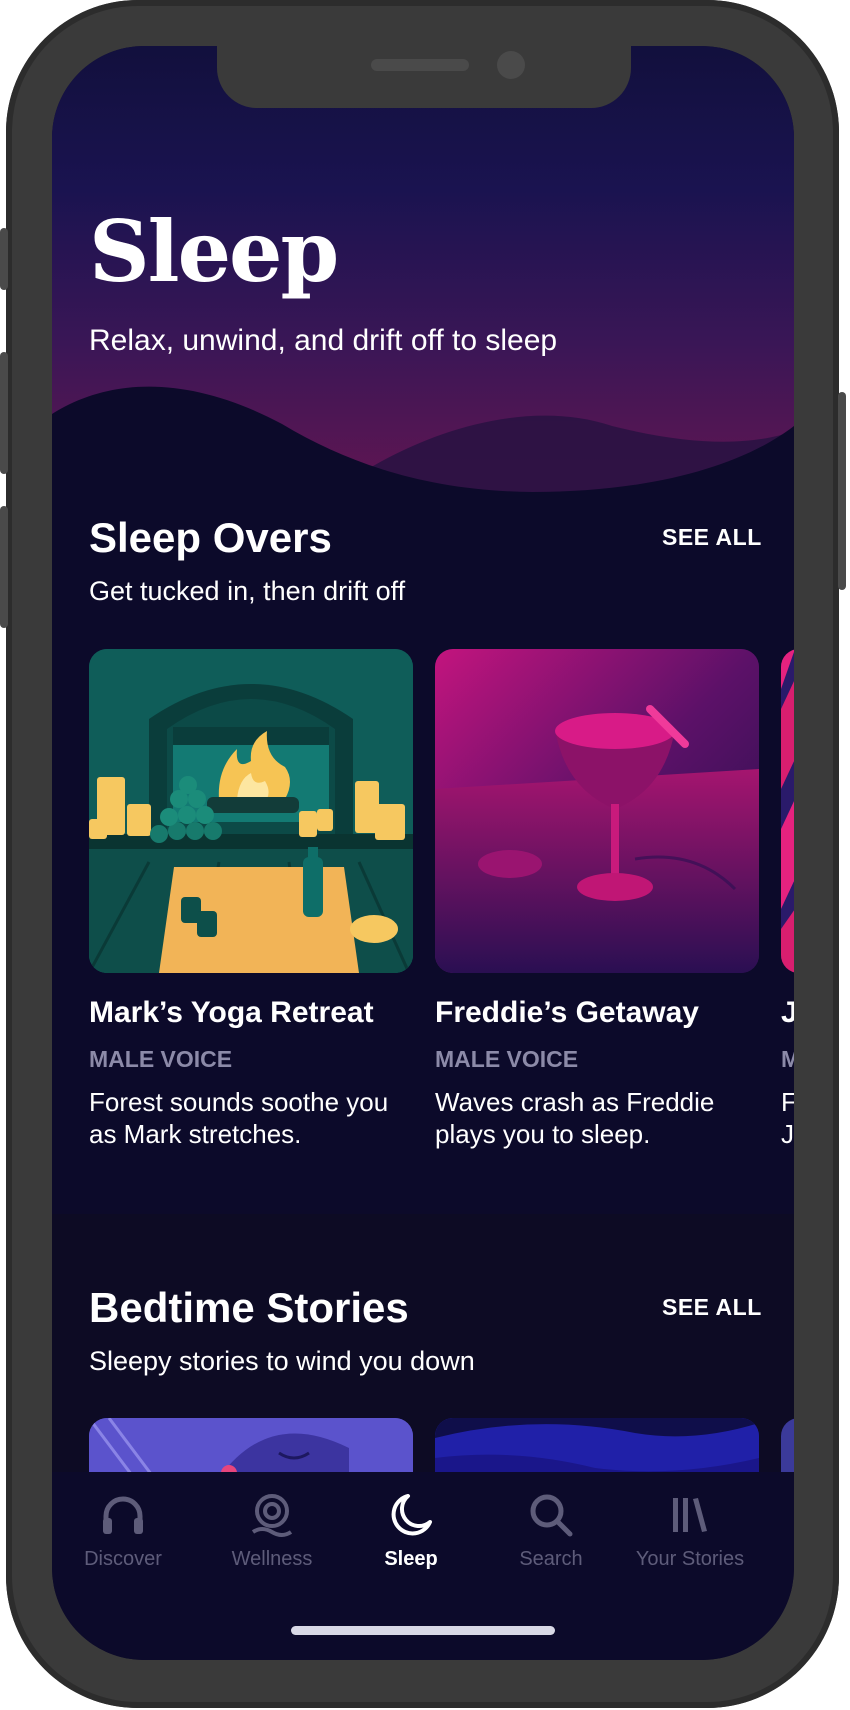  I want to click on tab-label: Your Stories, so click(690, 1559).